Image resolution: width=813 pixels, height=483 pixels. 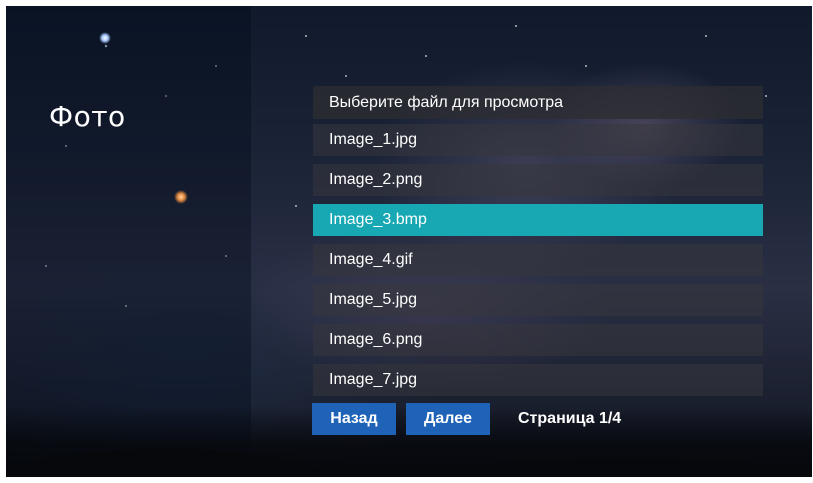 What do you see at coordinates (538, 102) in the screenshot?
I see `file-list-header: Выберите файл для просмотра` at bounding box center [538, 102].